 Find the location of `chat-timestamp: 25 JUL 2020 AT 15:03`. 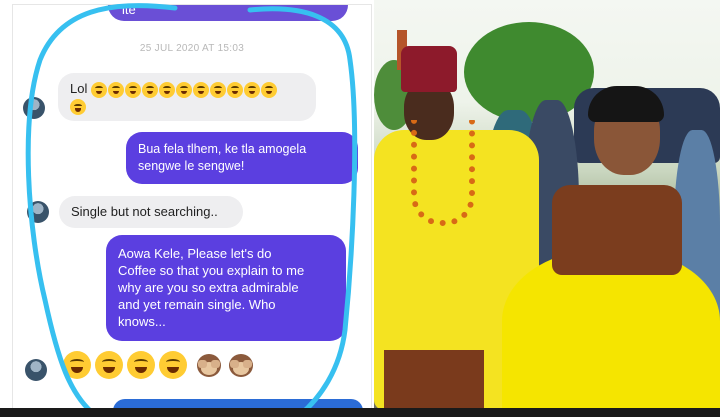

chat-timestamp: 25 JUL 2020 AT 15:03 is located at coordinates (192, 48).